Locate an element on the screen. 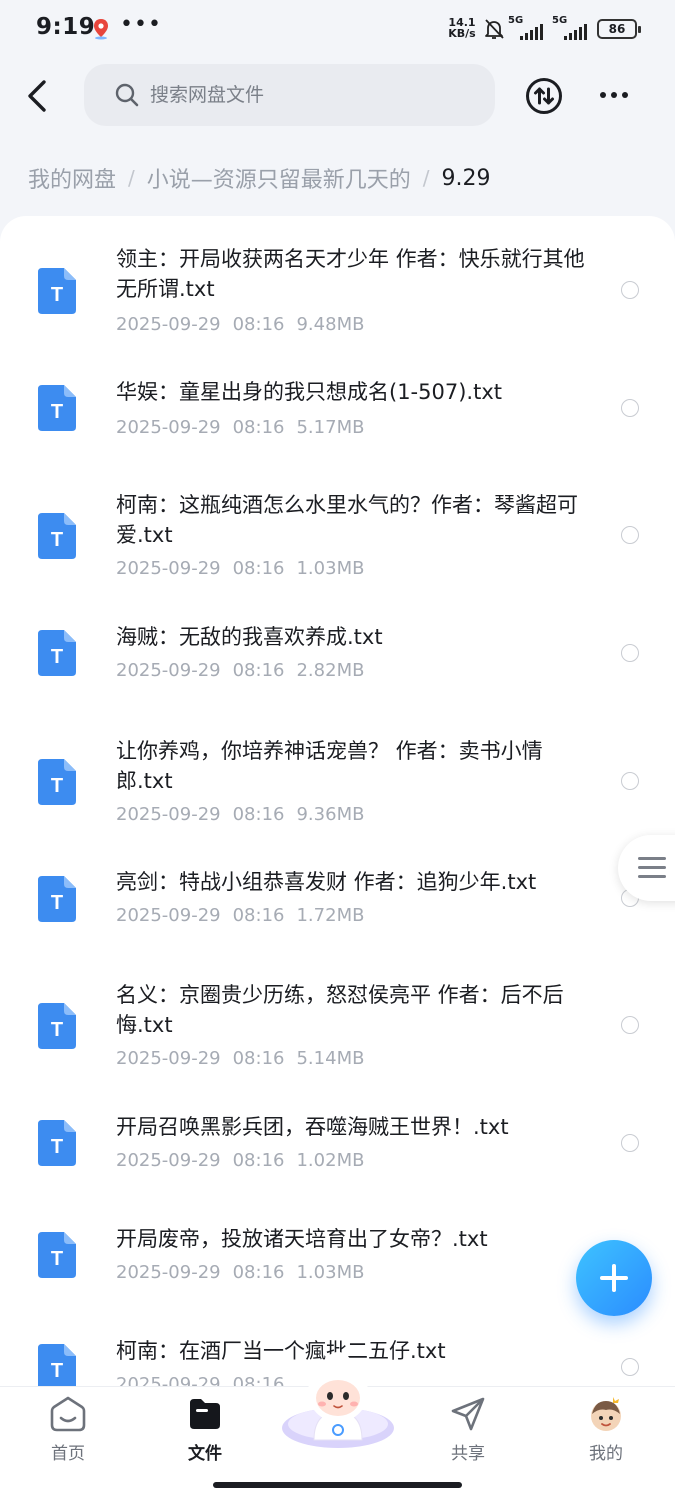 This screenshot has height=1500, width=675. file-name: 开局废帝，投放诸天培育出了女帝？.txt is located at coordinates (302, 1239).